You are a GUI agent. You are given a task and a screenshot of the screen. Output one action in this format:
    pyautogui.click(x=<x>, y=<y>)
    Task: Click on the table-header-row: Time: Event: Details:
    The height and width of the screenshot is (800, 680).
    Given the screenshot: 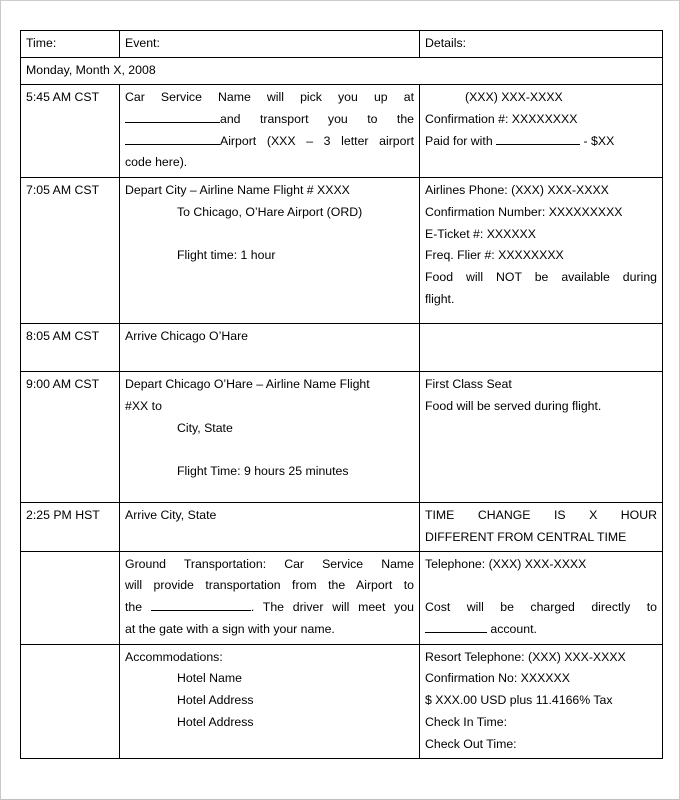 What is the action you would take?
    pyautogui.click(x=341, y=44)
    